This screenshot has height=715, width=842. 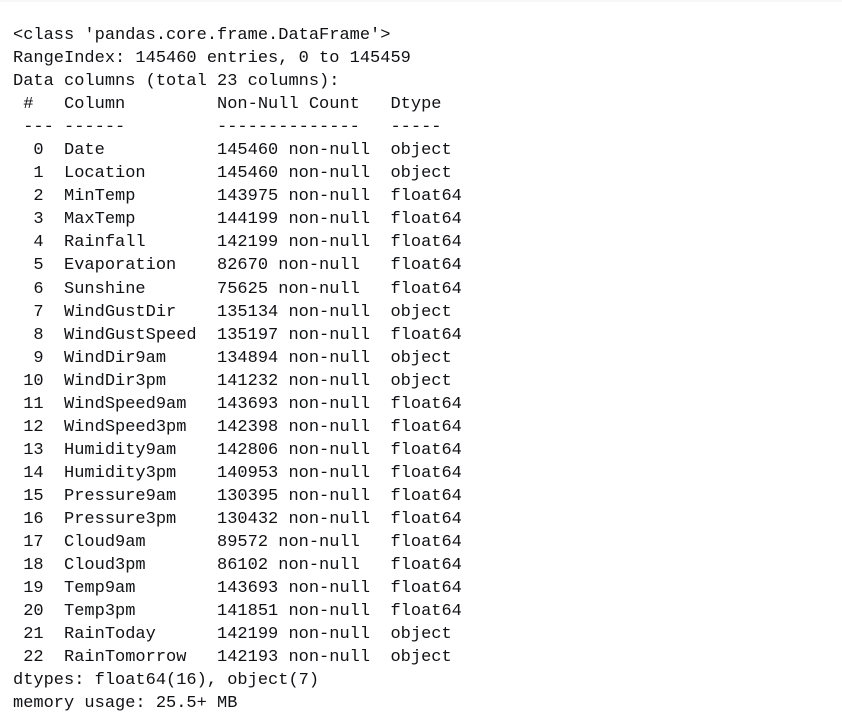 What do you see at coordinates (237, 543) in the screenshot?
I see `table-row: 17 Cloud9am 89572 non-null float64` at bounding box center [237, 543].